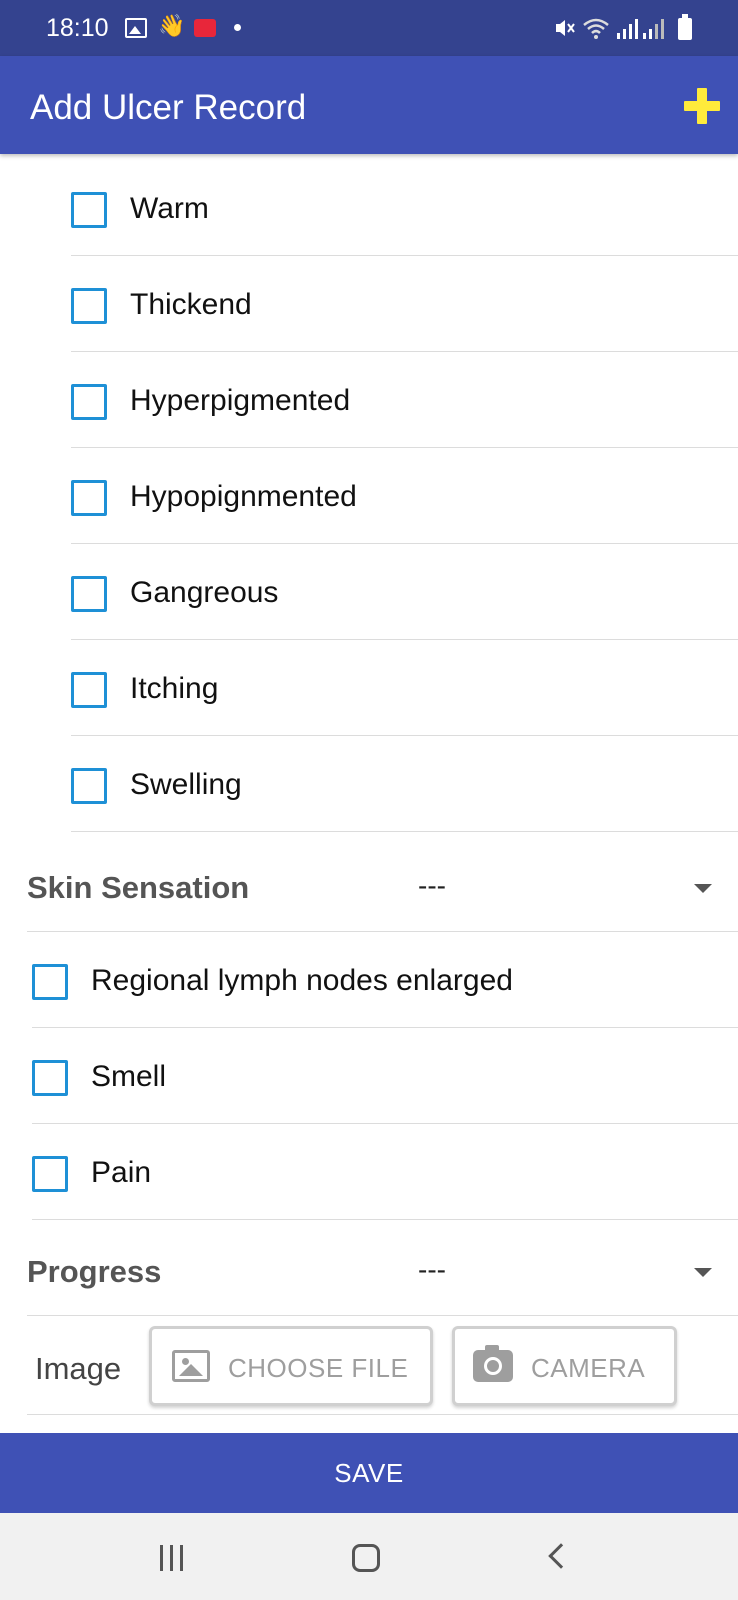 The height and width of the screenshot is (1600, 738). Describe the element at coordinates (432, 886) in the screenshot. I see `skin-sensation-value: ---` at that location.